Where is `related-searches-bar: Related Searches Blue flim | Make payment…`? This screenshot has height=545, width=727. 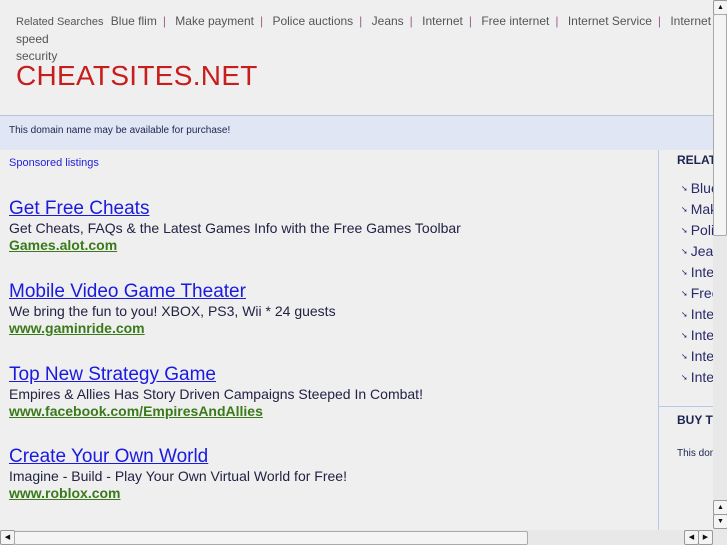
related-searches-bar: Related Searches Blue flim | Make payment… is located at coordinates (364, 38).